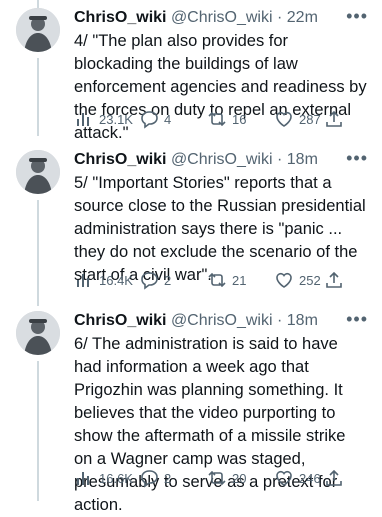 This screenshot has height=517, width=382. I want to click on like-button: 252, so click(297, 280).